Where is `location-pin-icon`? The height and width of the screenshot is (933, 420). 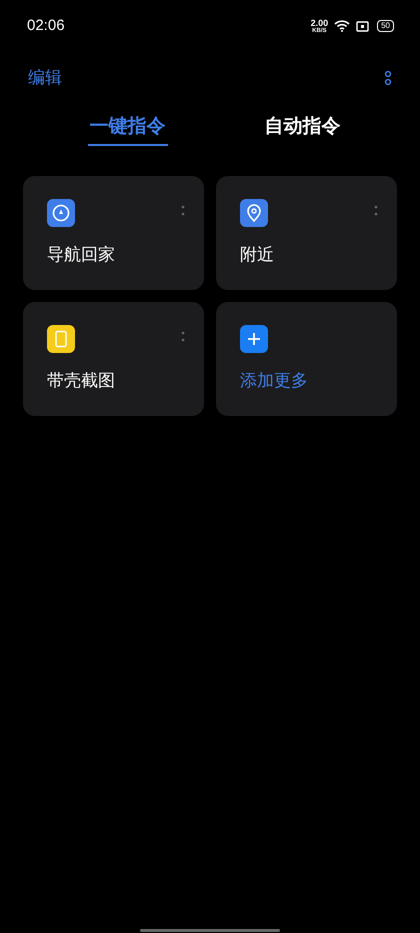
location-pin-icon is located at coordinates (254, 213).